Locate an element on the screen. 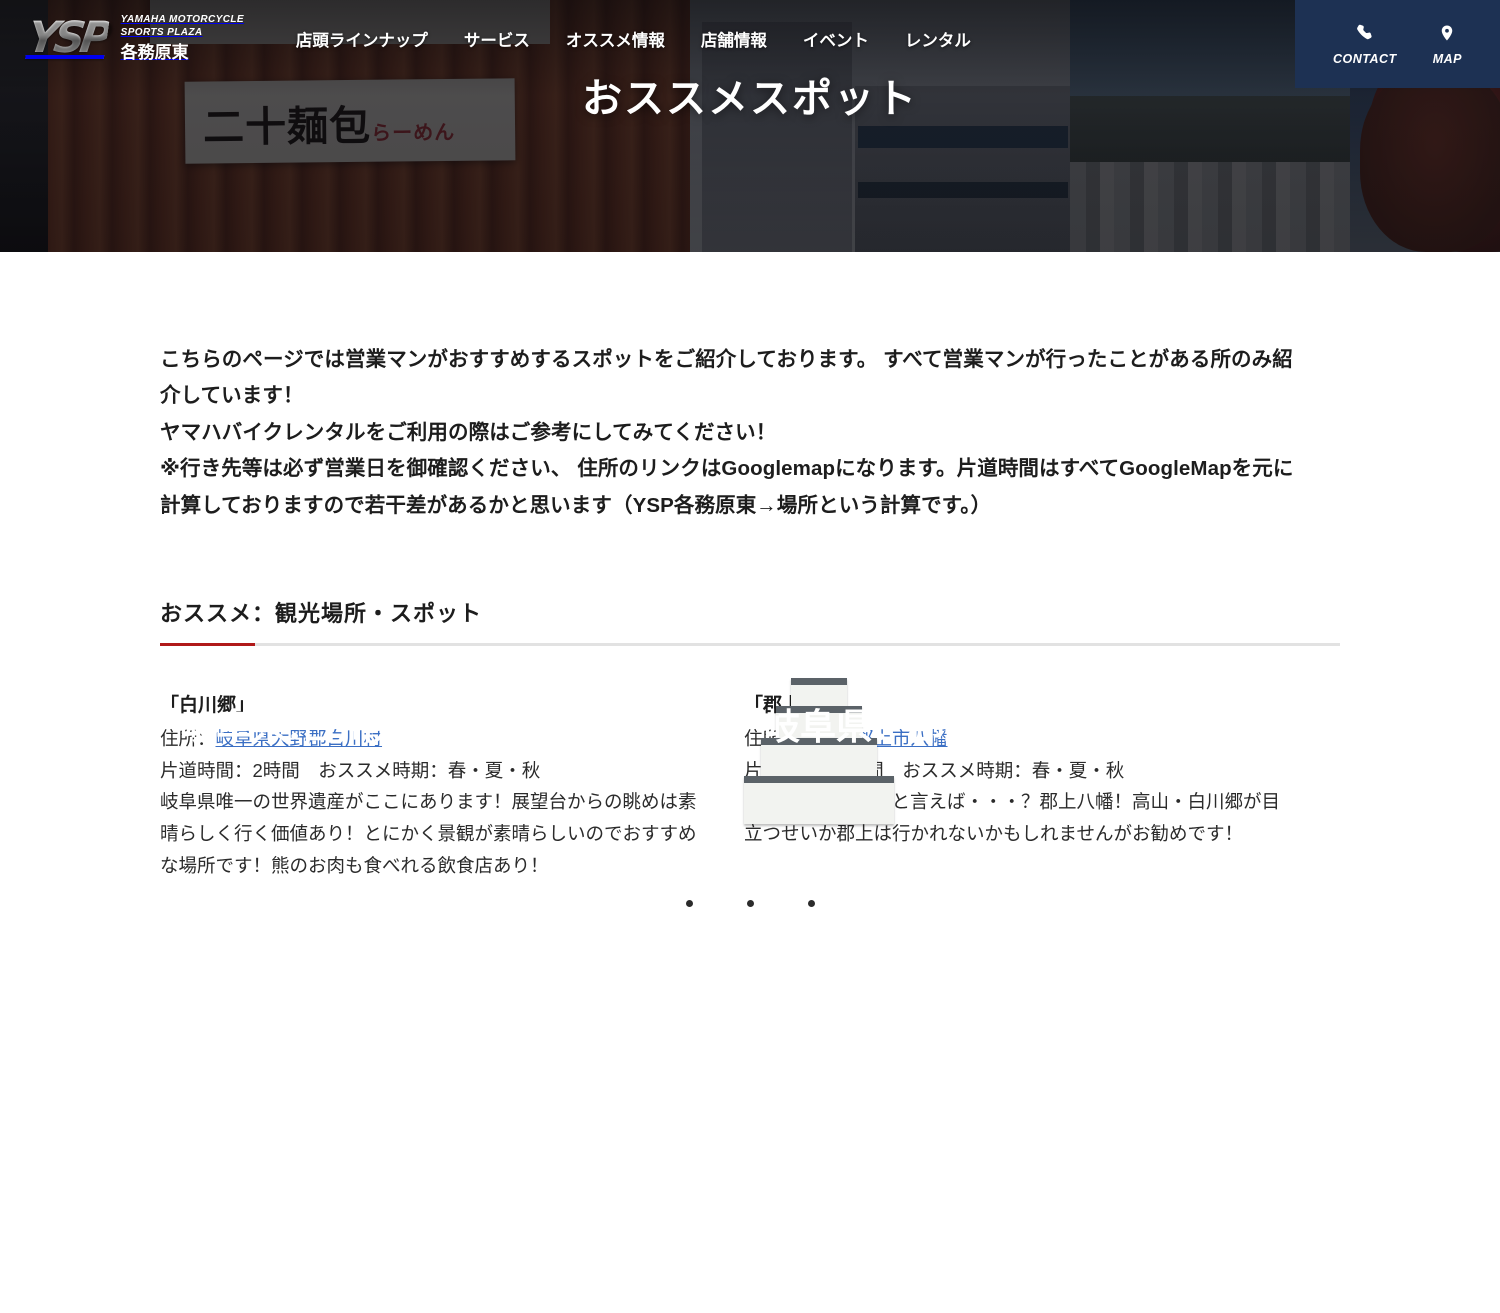 The height and width of the screenshot is (1313, 1500). contact-button: CONTACT is located at coordinates (1365, 44).